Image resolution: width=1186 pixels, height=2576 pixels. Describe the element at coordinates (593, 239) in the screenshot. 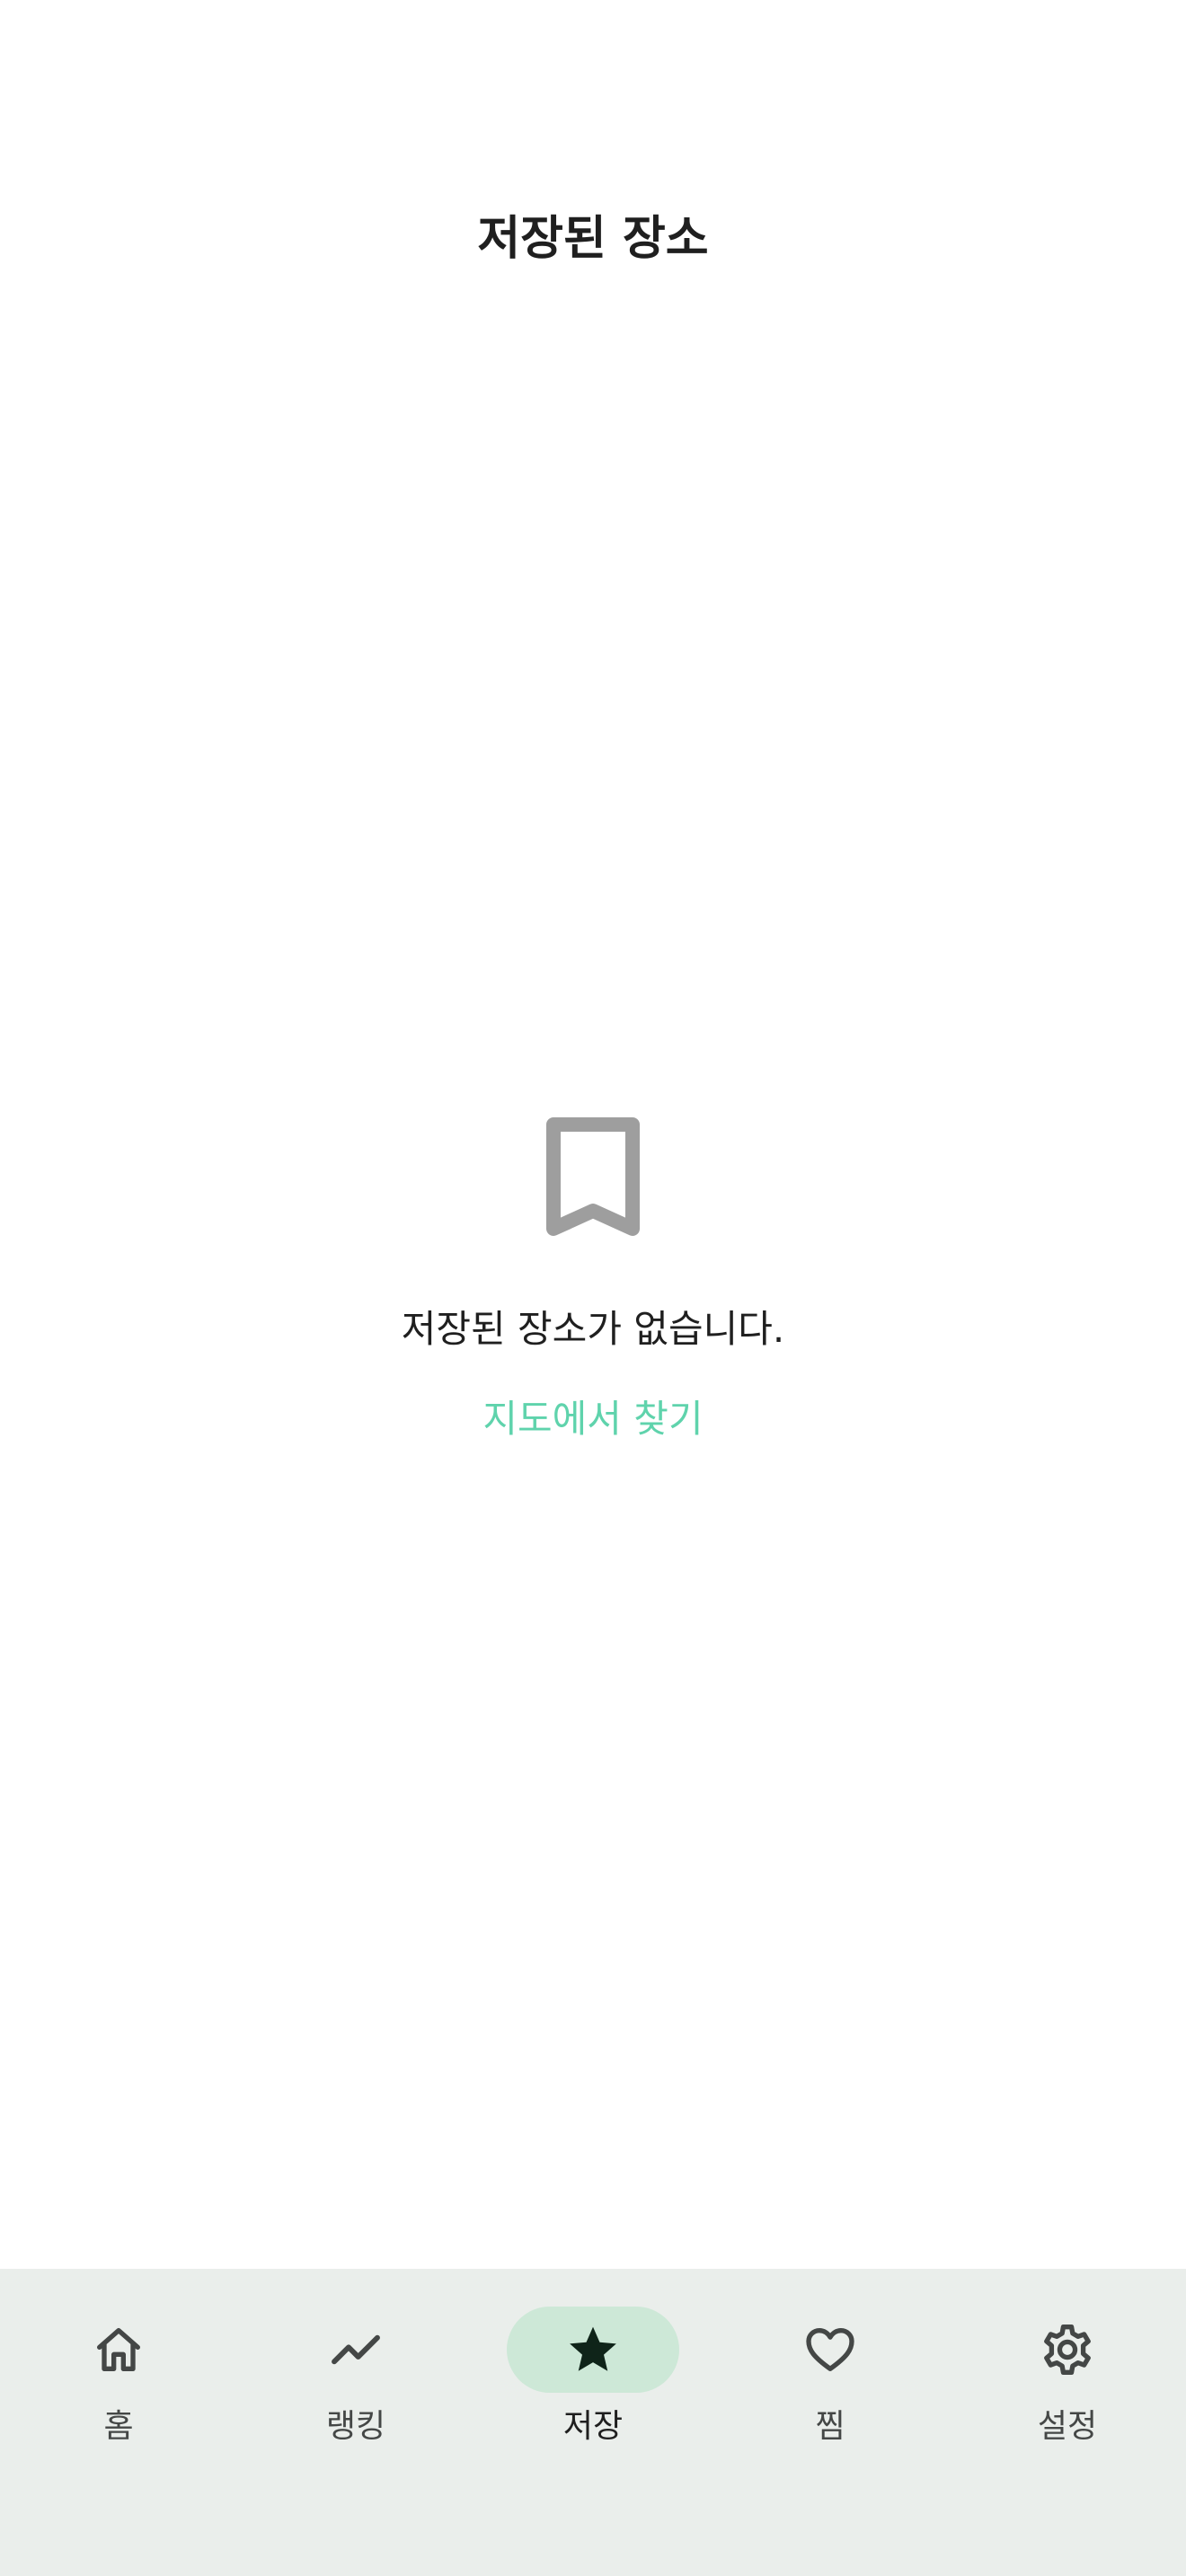

I see `page-title: 저장된 장소` at that location.